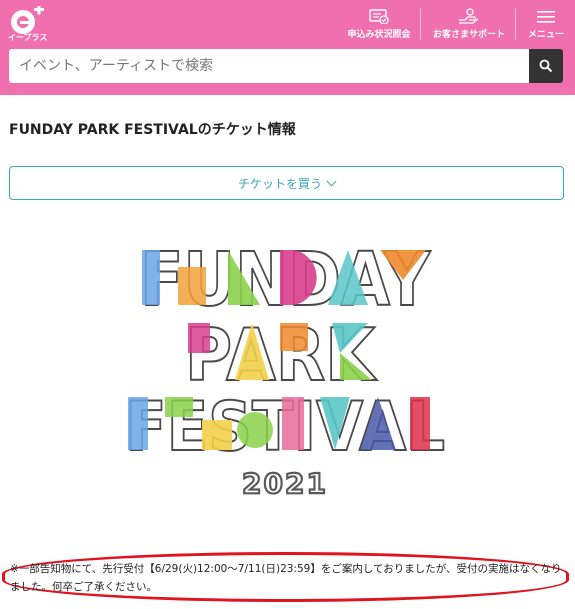 The width and height of the screenshot is (575, 609). What do you see at coordinates (281, 355) in the screenshot?
I see `logo-line-park: PARK` at bounding box center [281, 355].